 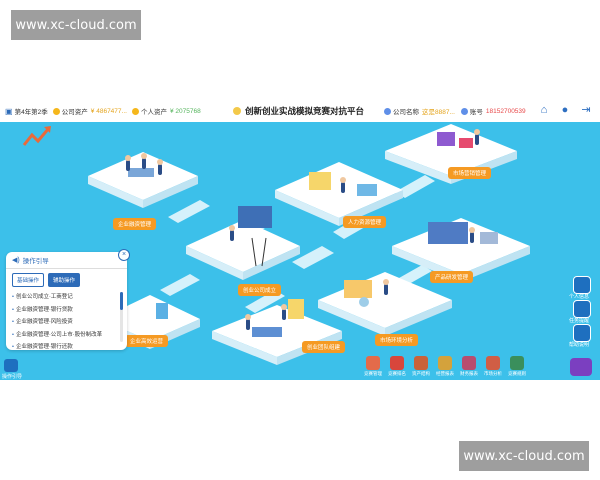 I want to click on bulb-icon, so click(x=237, y=111).